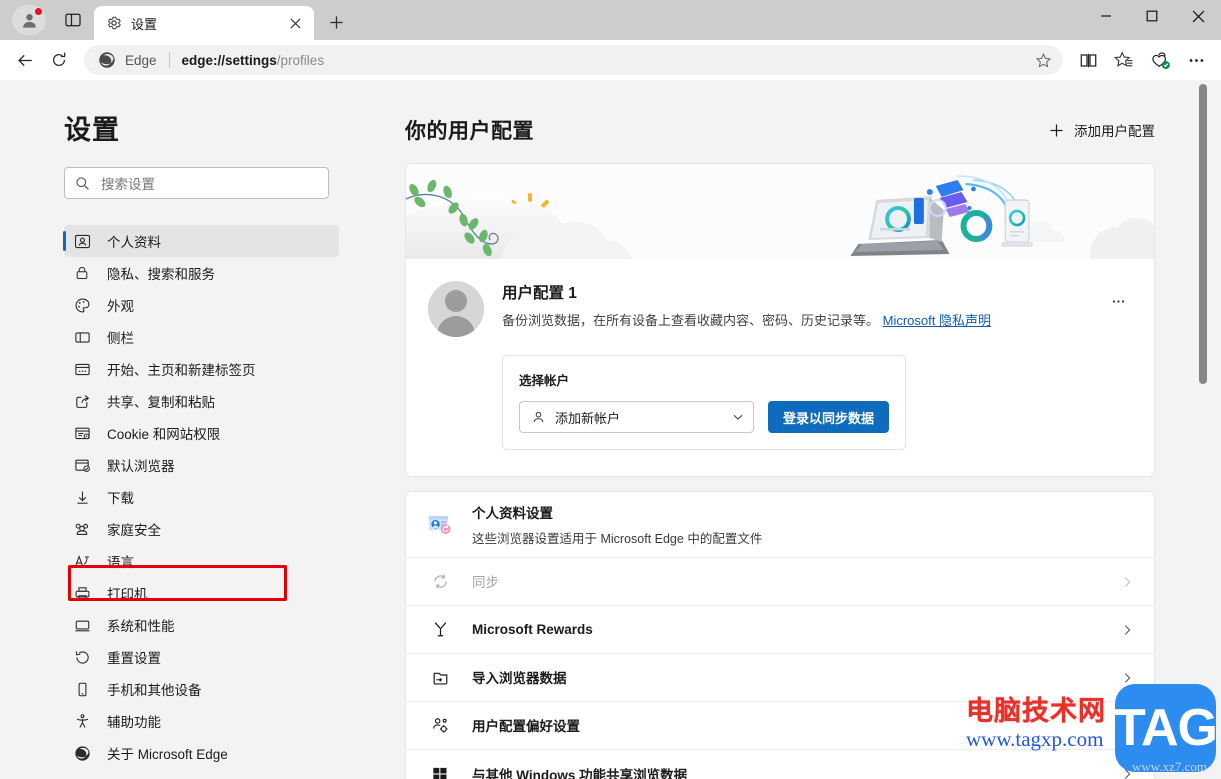 Image resolution: width=1221 pixels, height=779 pixels. What do you see at coordinates (29, 20) in the screenshot?
I see `account-avatar-icon` at bounding box center [29, 20].